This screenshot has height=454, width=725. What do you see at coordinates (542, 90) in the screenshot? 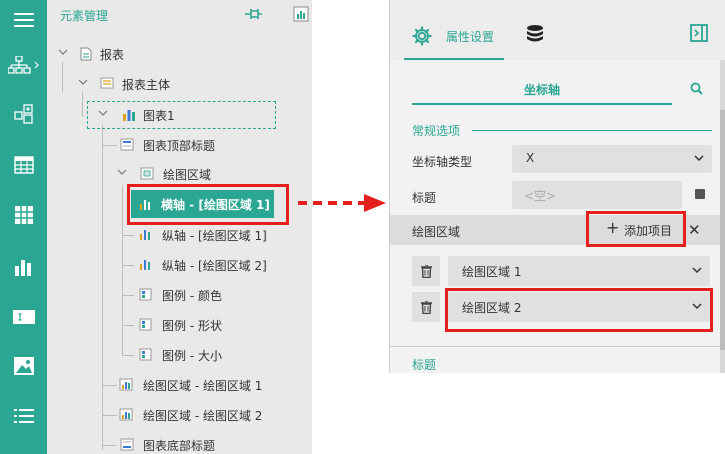
I see `tab-axis: 坐标轴` at bounding box center [542, 90].